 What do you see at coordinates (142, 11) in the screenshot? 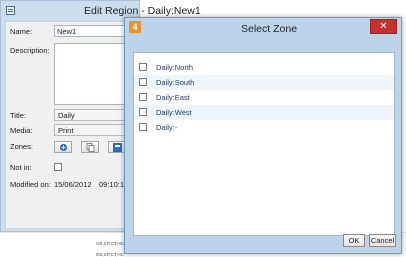
I see `window-title: Edit Region - Daily:New1` at bounding box center [142, 11].